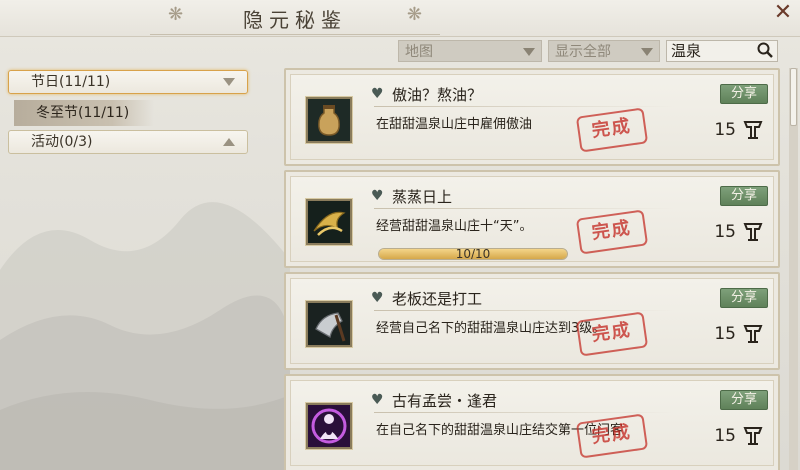 The width and height of the screenshot is (800, 470). Describe the element at coordinates (445, 401) in the screenshot. I see `achievement-title: 古有孟尝・逢君` at that location.